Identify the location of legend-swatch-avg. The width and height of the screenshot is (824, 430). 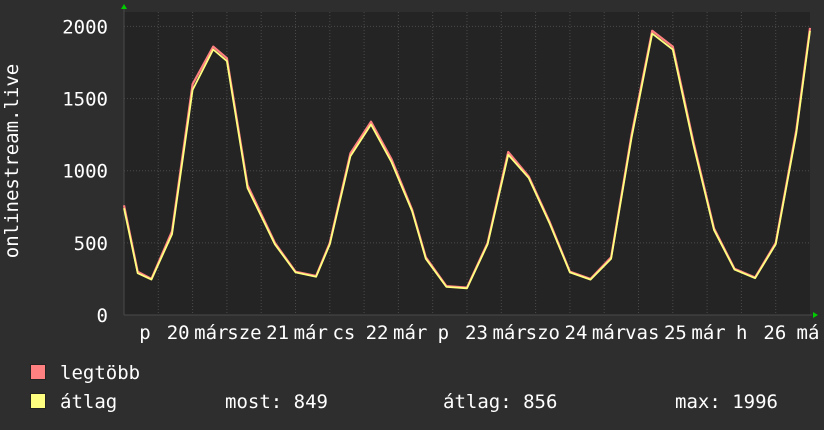
(38, 401).